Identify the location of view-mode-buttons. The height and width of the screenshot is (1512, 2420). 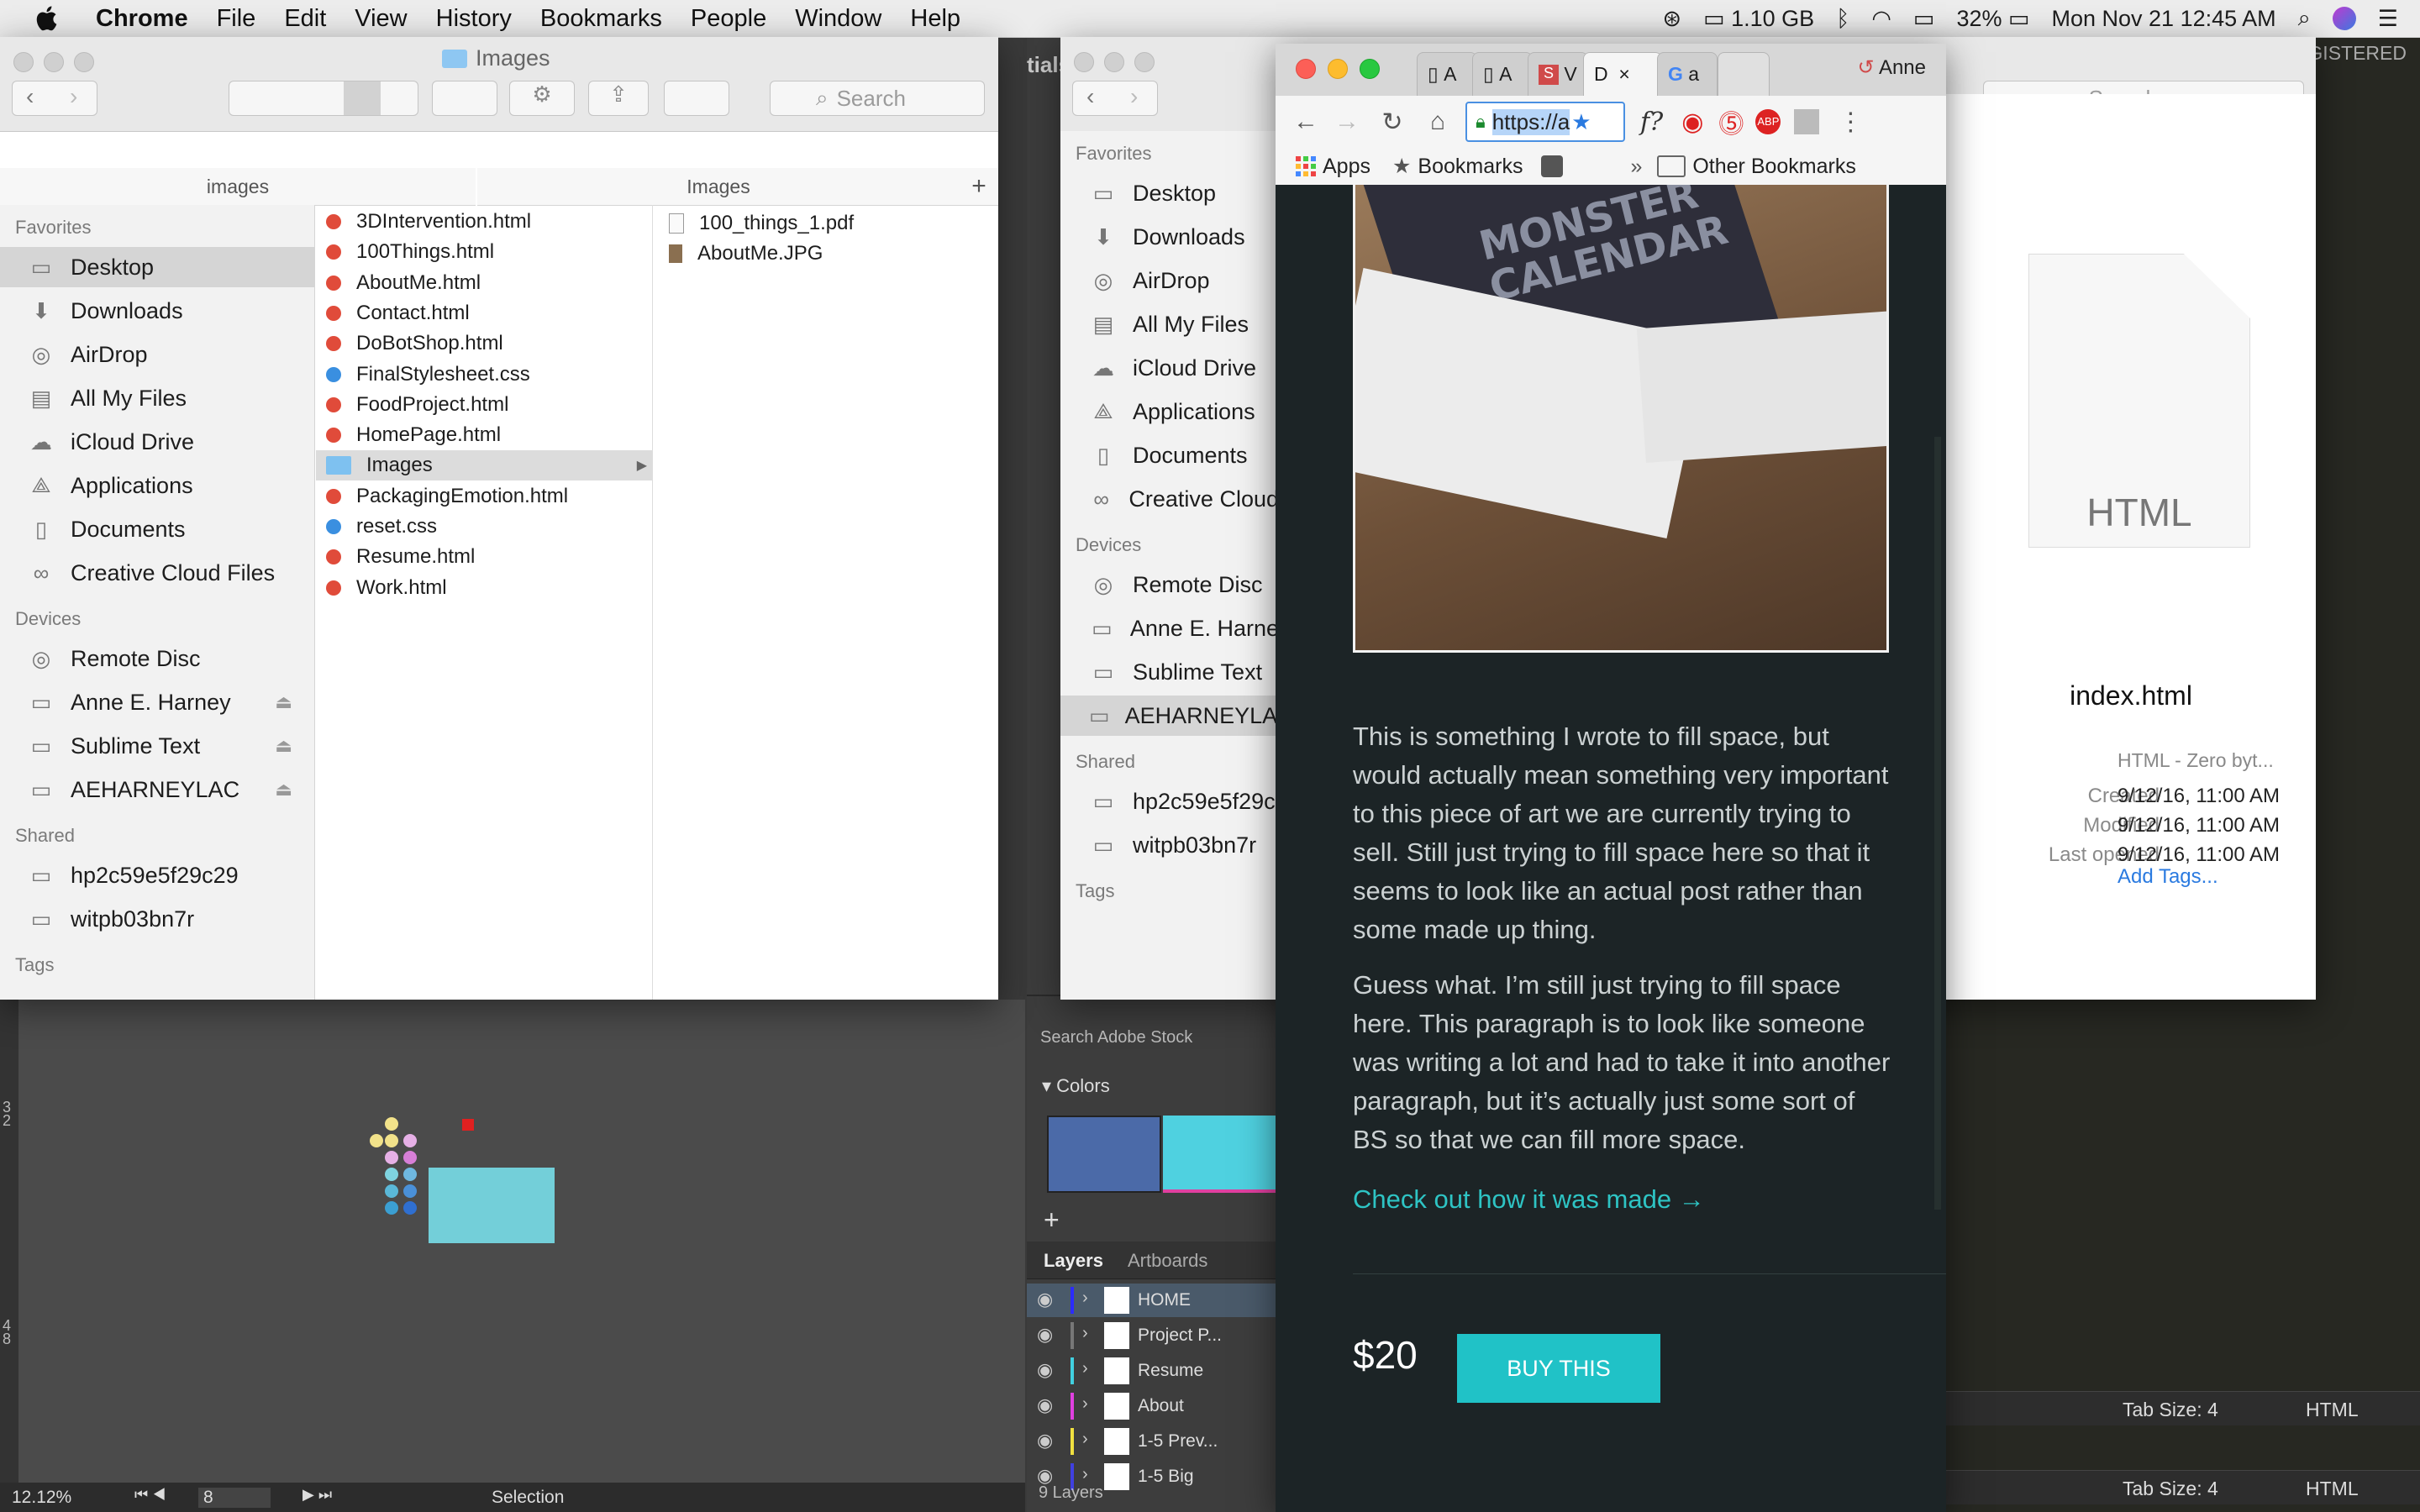
(323, 98).